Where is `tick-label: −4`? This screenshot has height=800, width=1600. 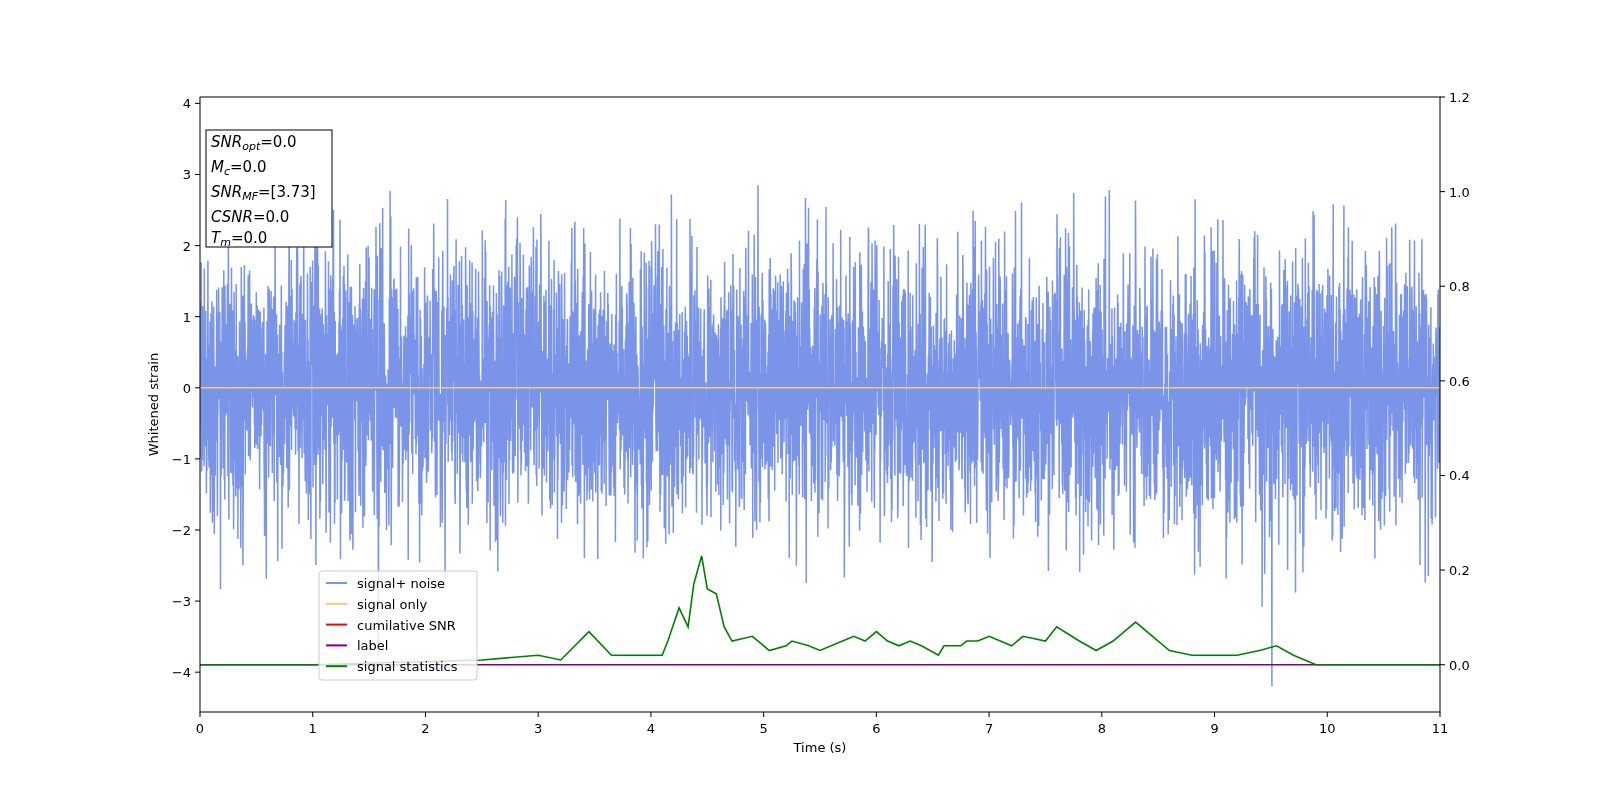 tick-label: −4 is located at coordinates (181, 673).